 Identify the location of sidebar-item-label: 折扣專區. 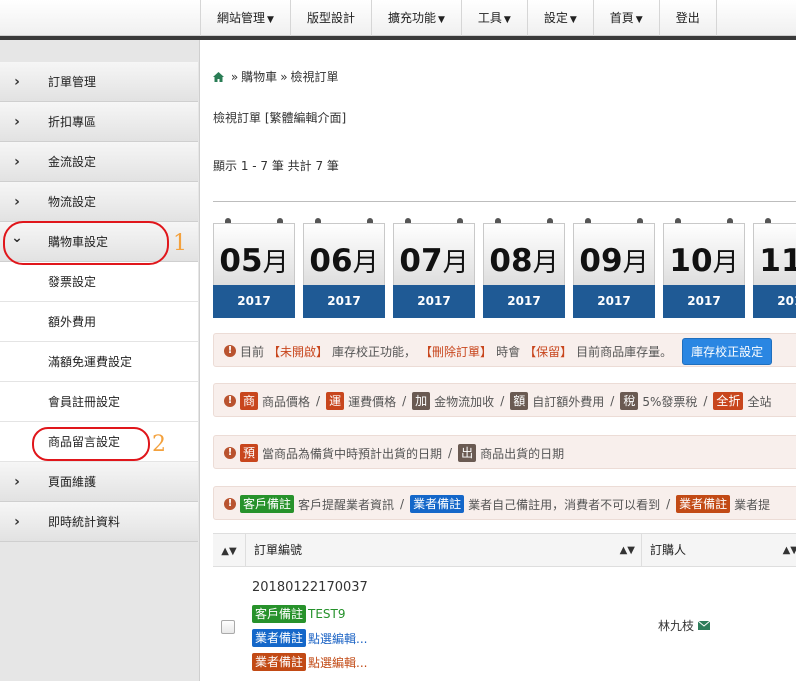
(72, 122).